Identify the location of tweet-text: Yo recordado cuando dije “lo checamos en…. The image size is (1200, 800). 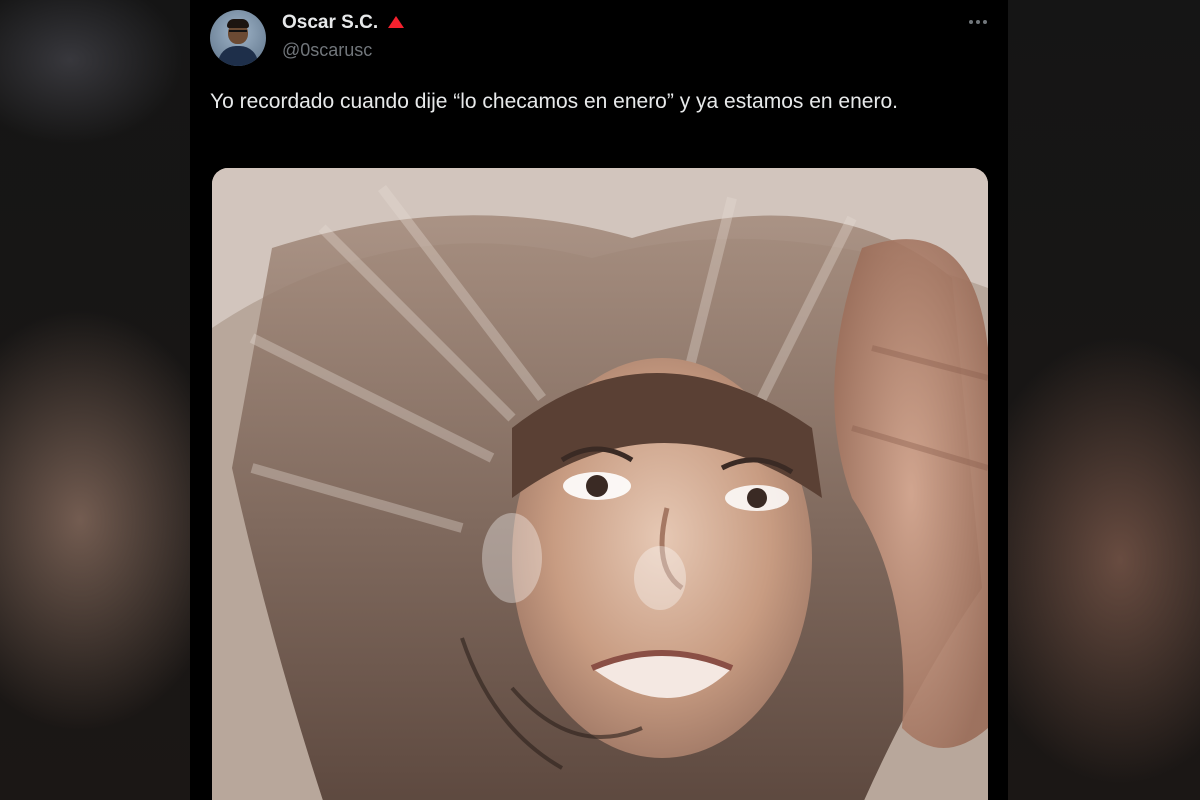
(554, 101).